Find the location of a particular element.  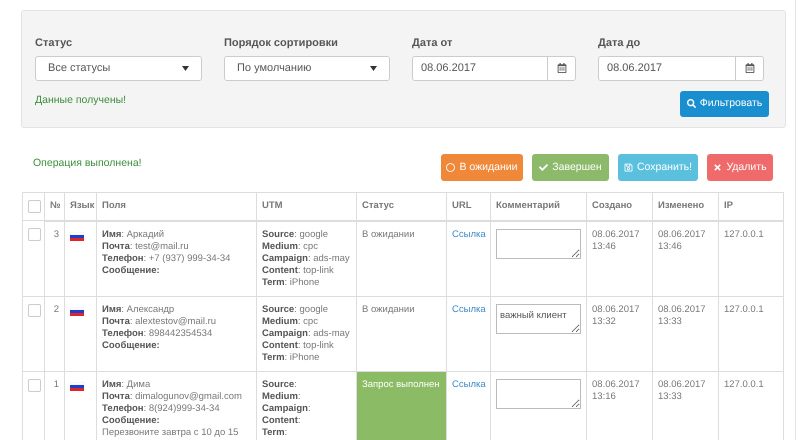

field-label: Порядок сортировки is located at coordinates (281, 43).